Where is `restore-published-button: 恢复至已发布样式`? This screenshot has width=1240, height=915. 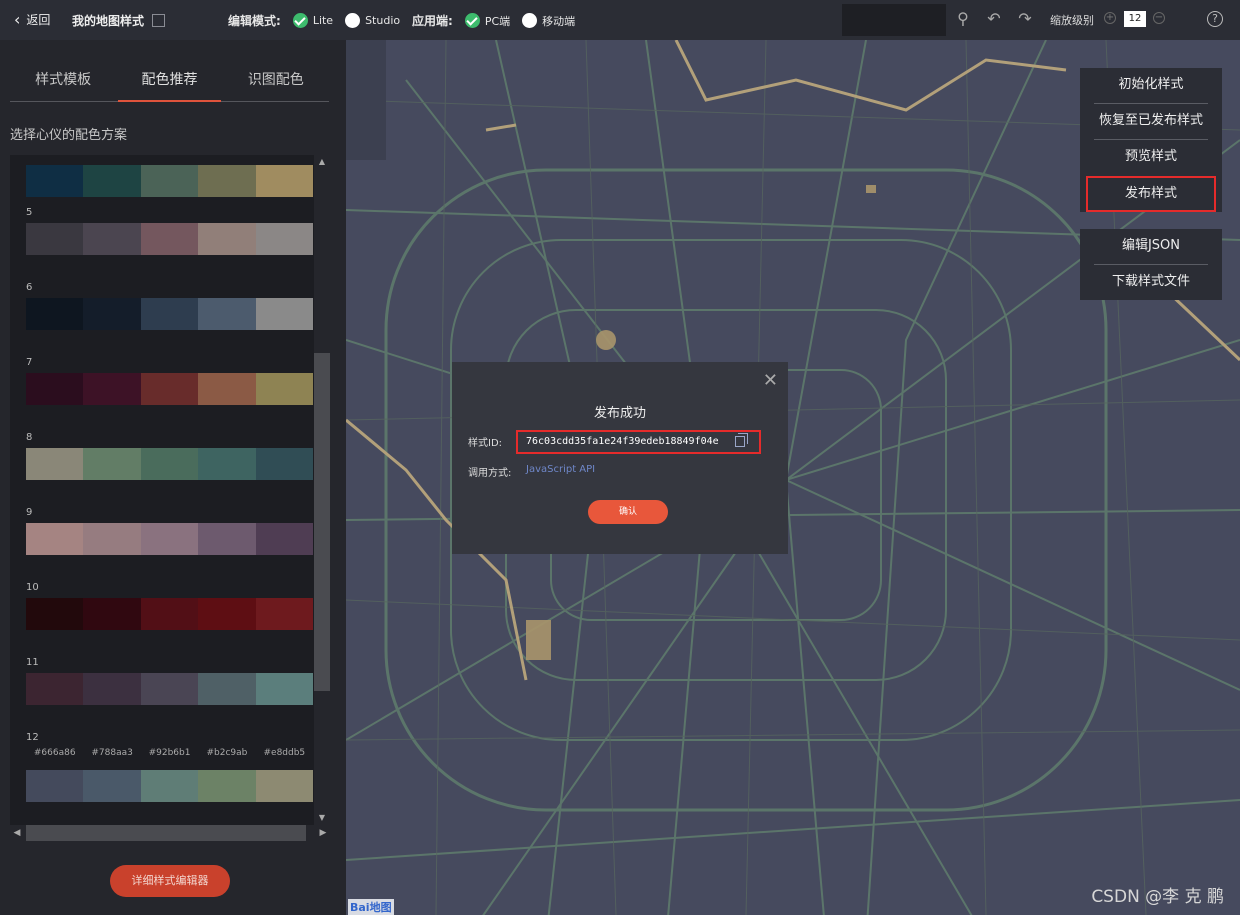
restore-published-button: 恢复至已发布样式 is located at coordinates (1151, 122).